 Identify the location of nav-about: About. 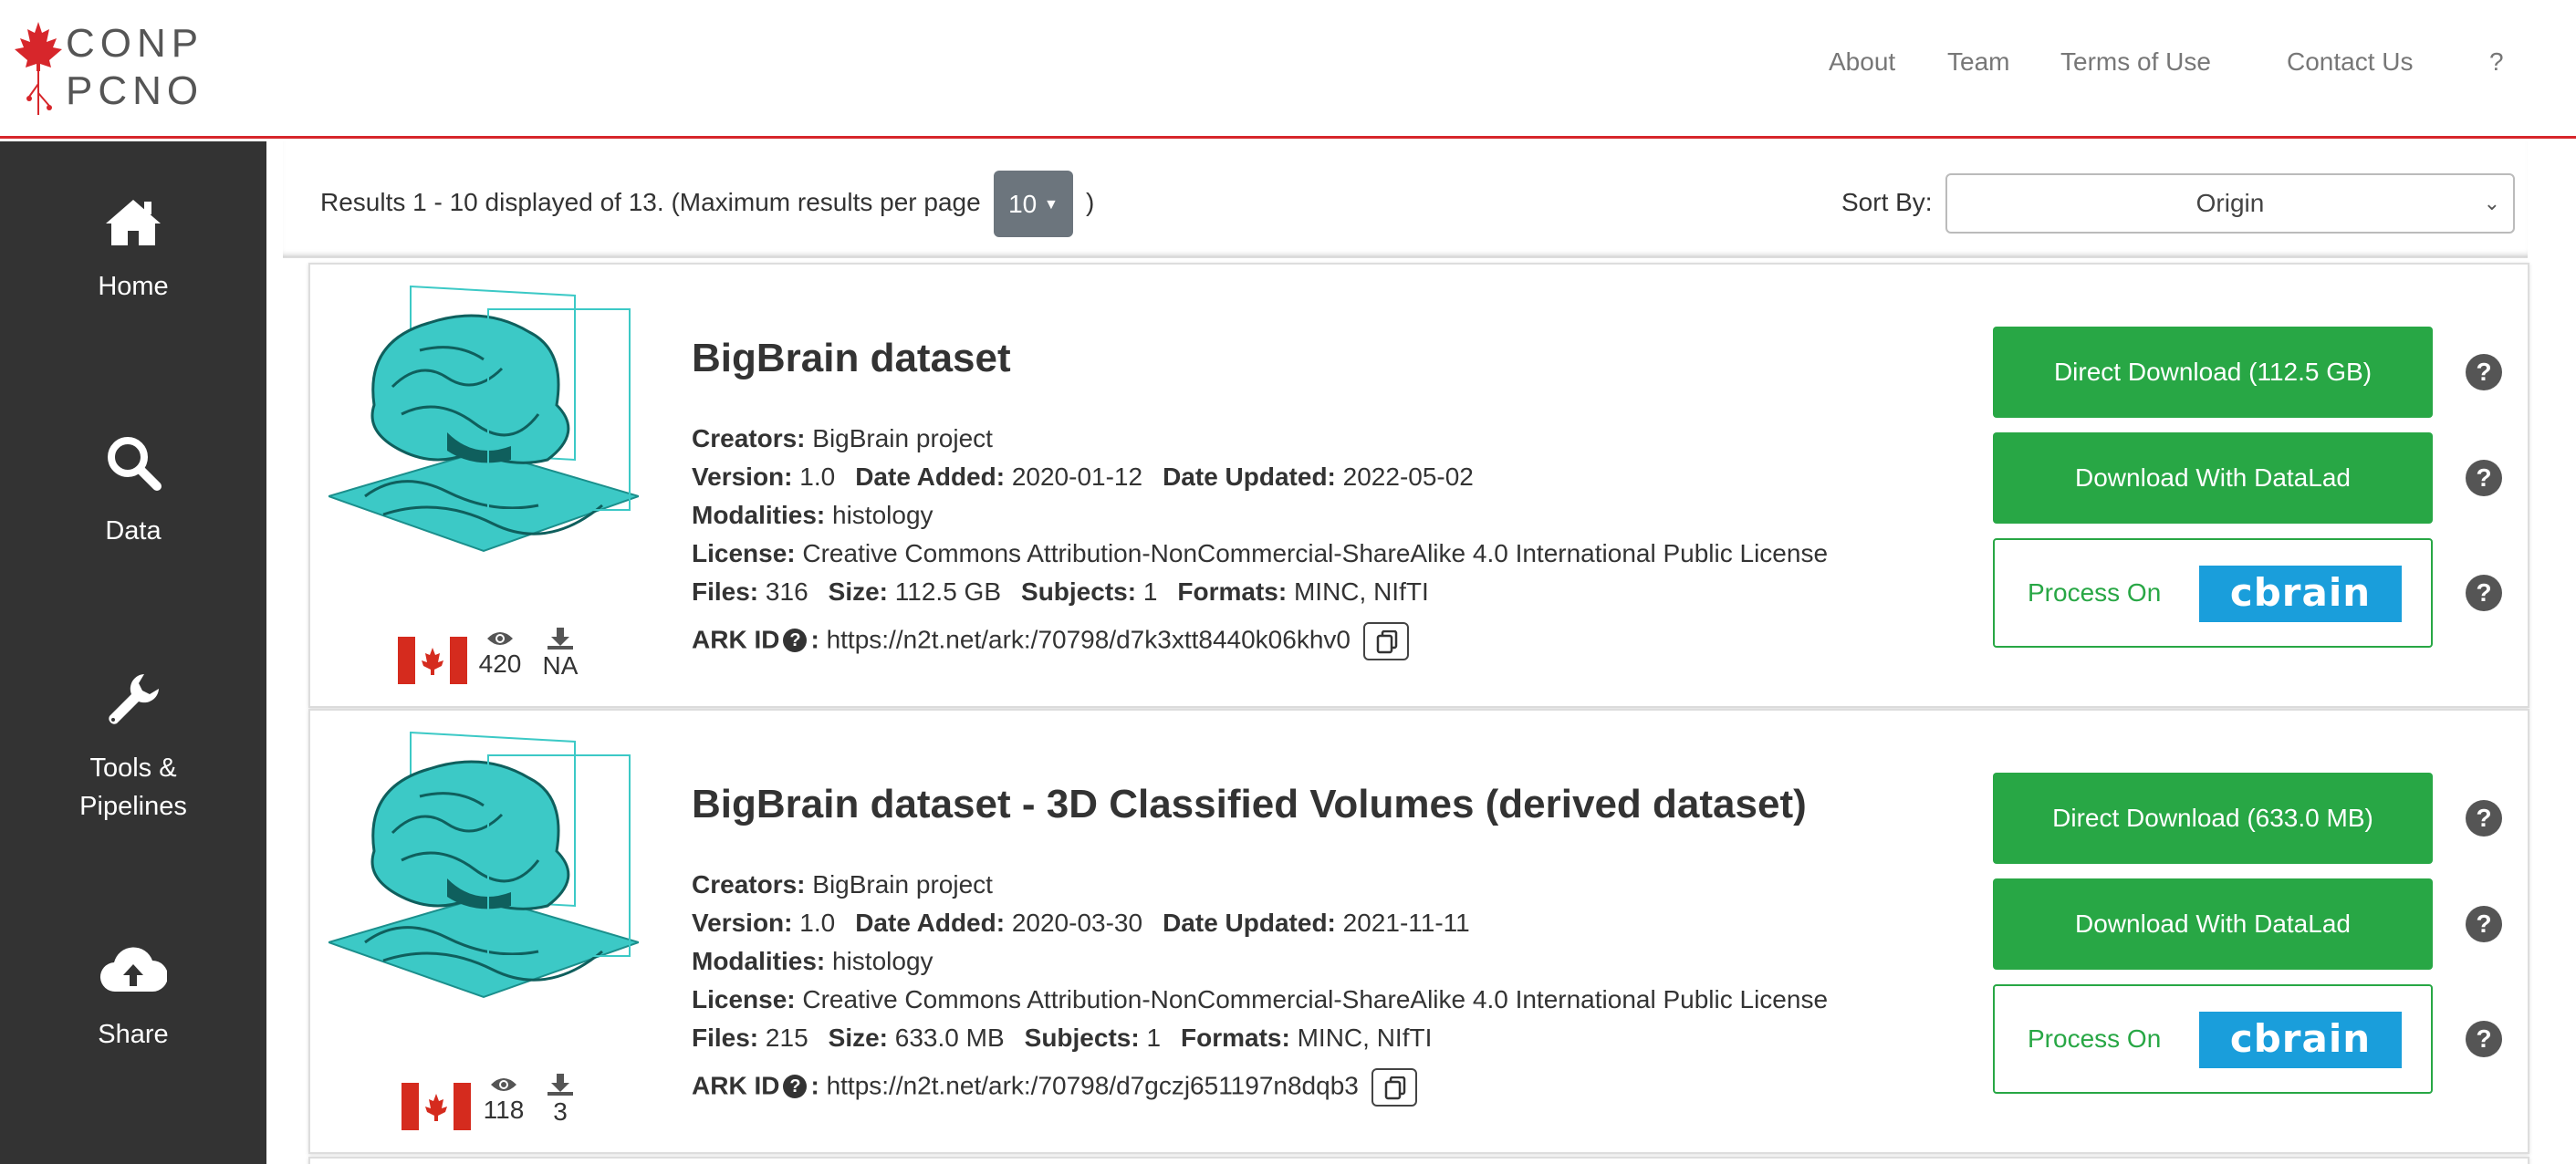
(1862, 62).